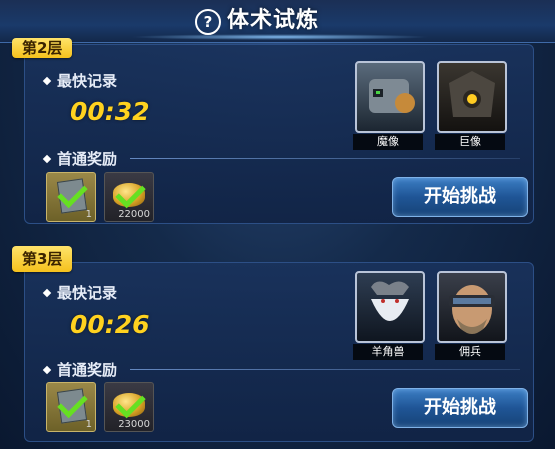 Image resolution: width=555 pixels, height=449 pixels. Describe the element at coordinates (42, 259) in the screenshot. I see `floor-tag: 第3层` at that location.